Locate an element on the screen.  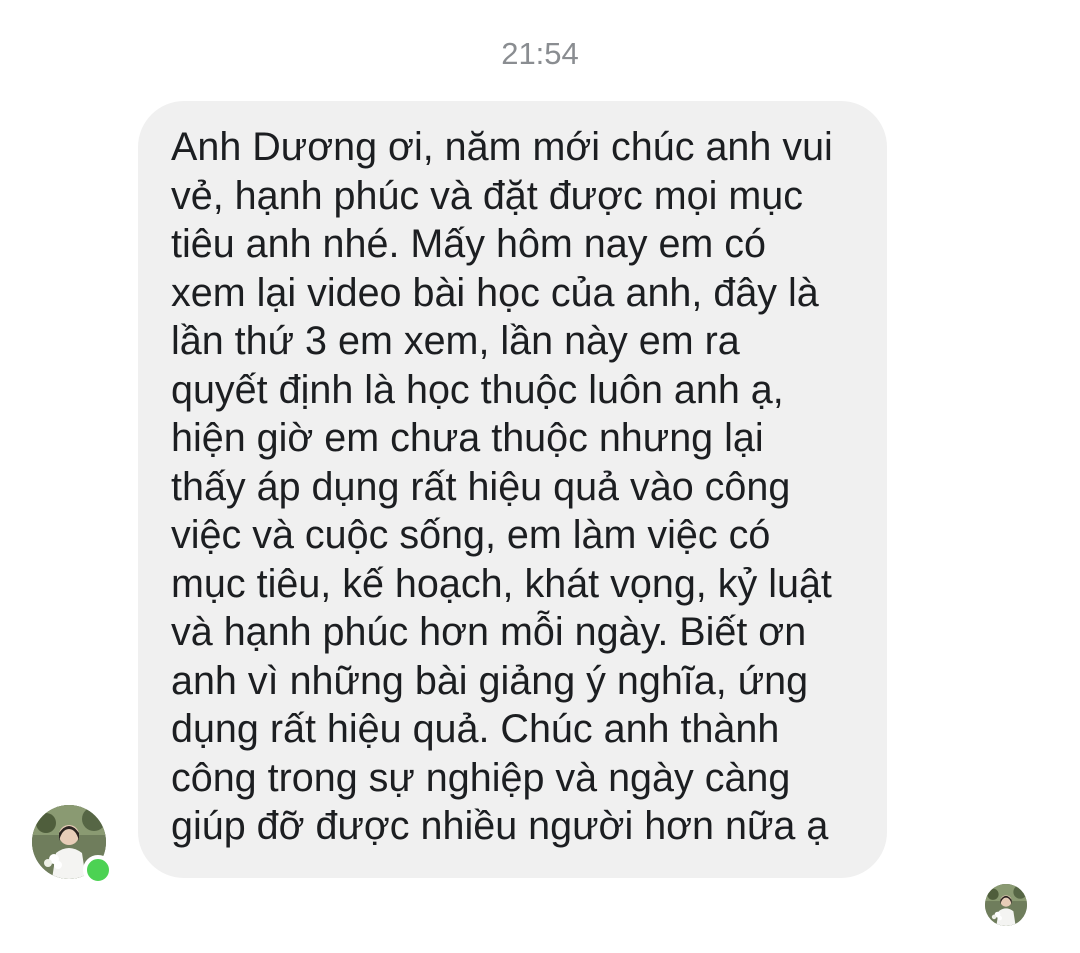
chat-timestamp: 21:54 is located at coordinates (540, 53).